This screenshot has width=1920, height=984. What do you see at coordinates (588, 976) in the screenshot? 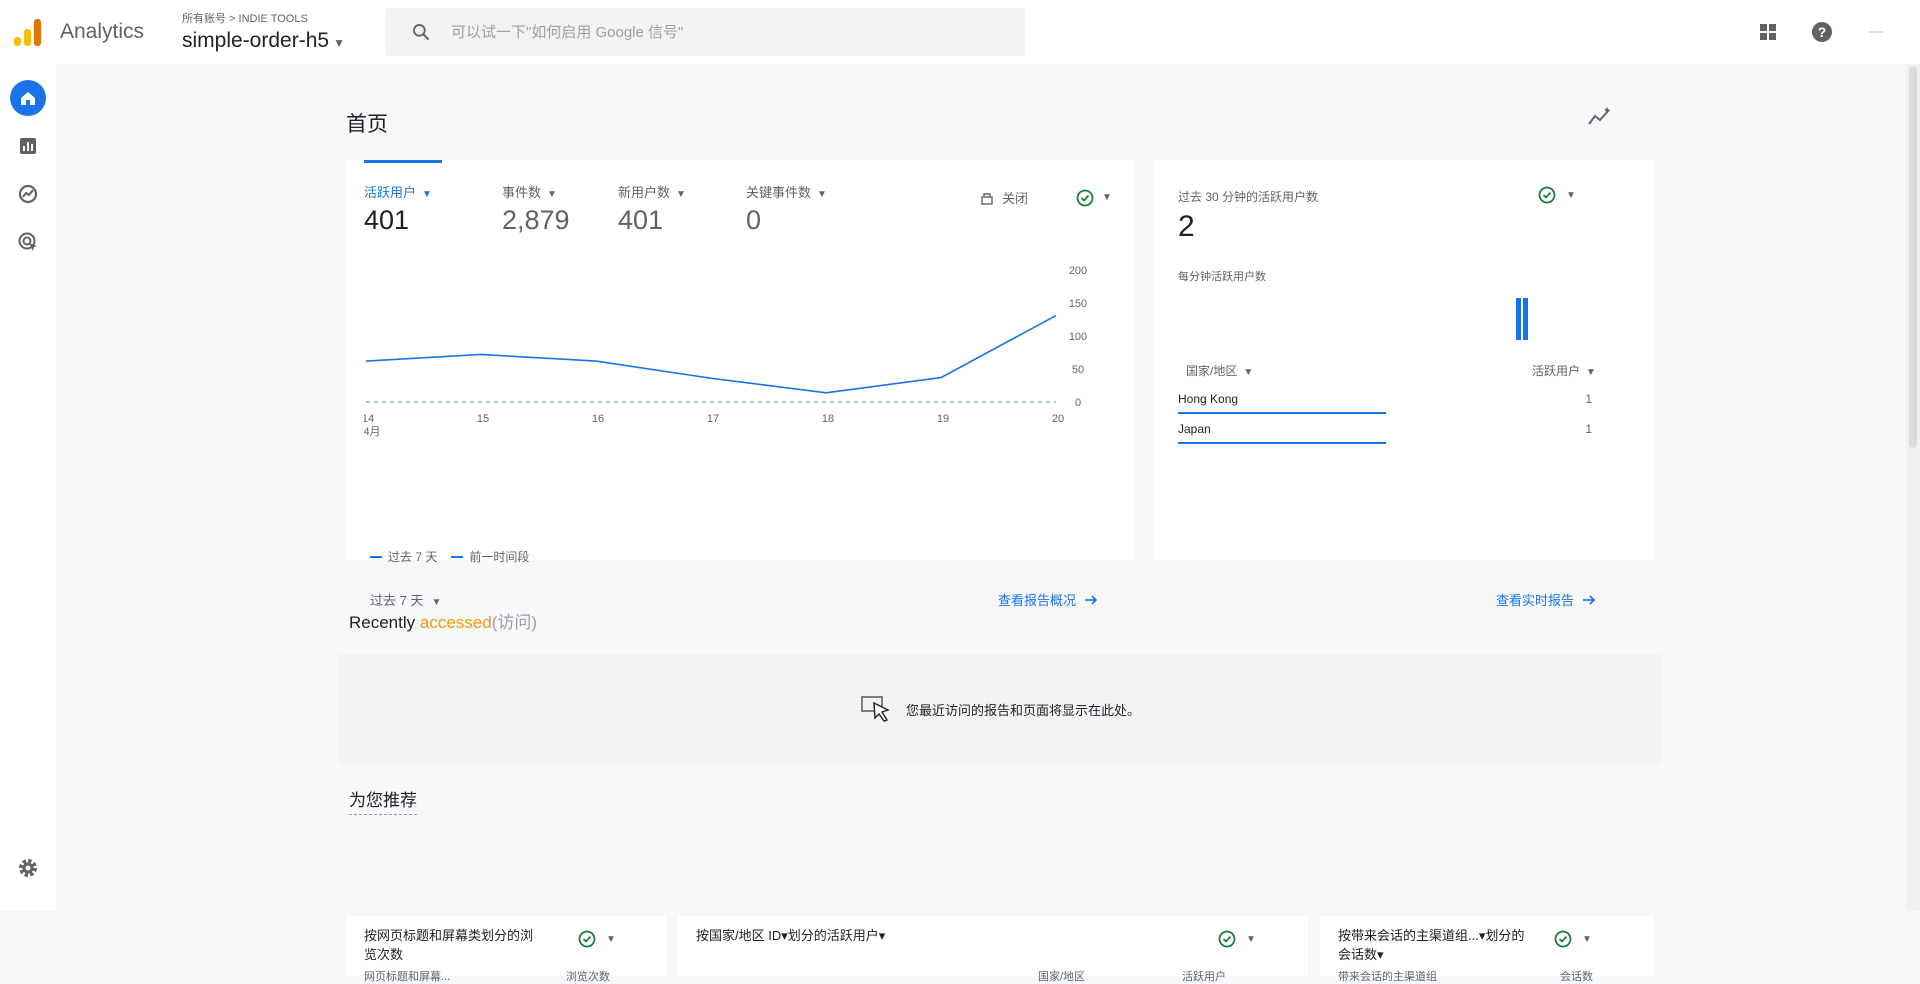
I see `column-header: 浏览次数` at bounding box center [588, 976].